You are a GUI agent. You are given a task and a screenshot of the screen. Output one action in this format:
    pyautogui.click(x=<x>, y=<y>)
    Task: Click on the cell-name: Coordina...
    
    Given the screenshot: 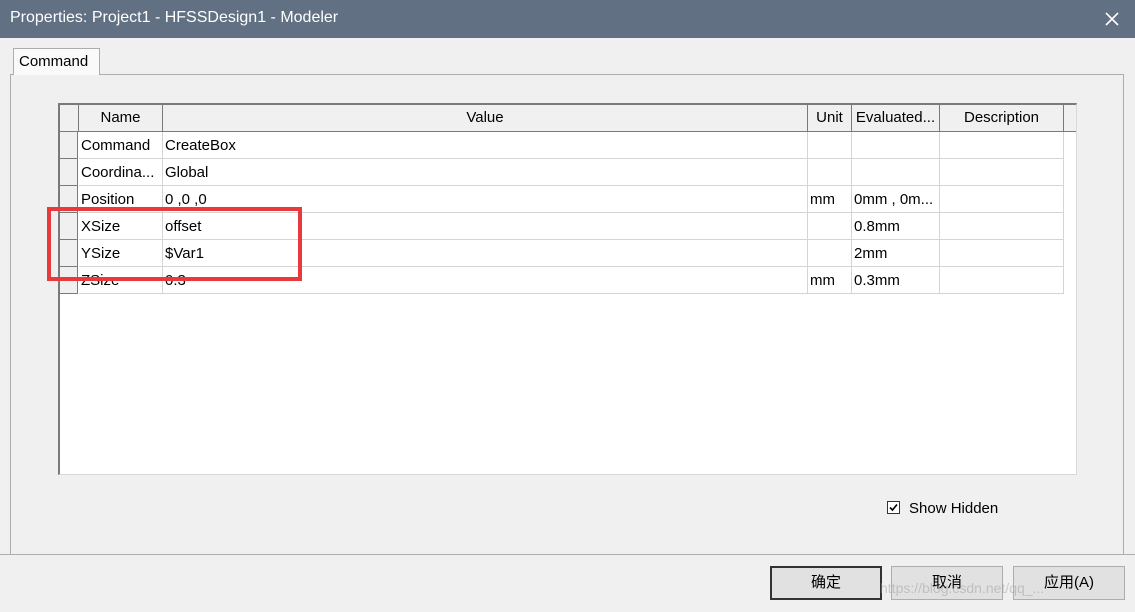 What is the action you would take?
    pyautogui.click(x=121, y=172)
    